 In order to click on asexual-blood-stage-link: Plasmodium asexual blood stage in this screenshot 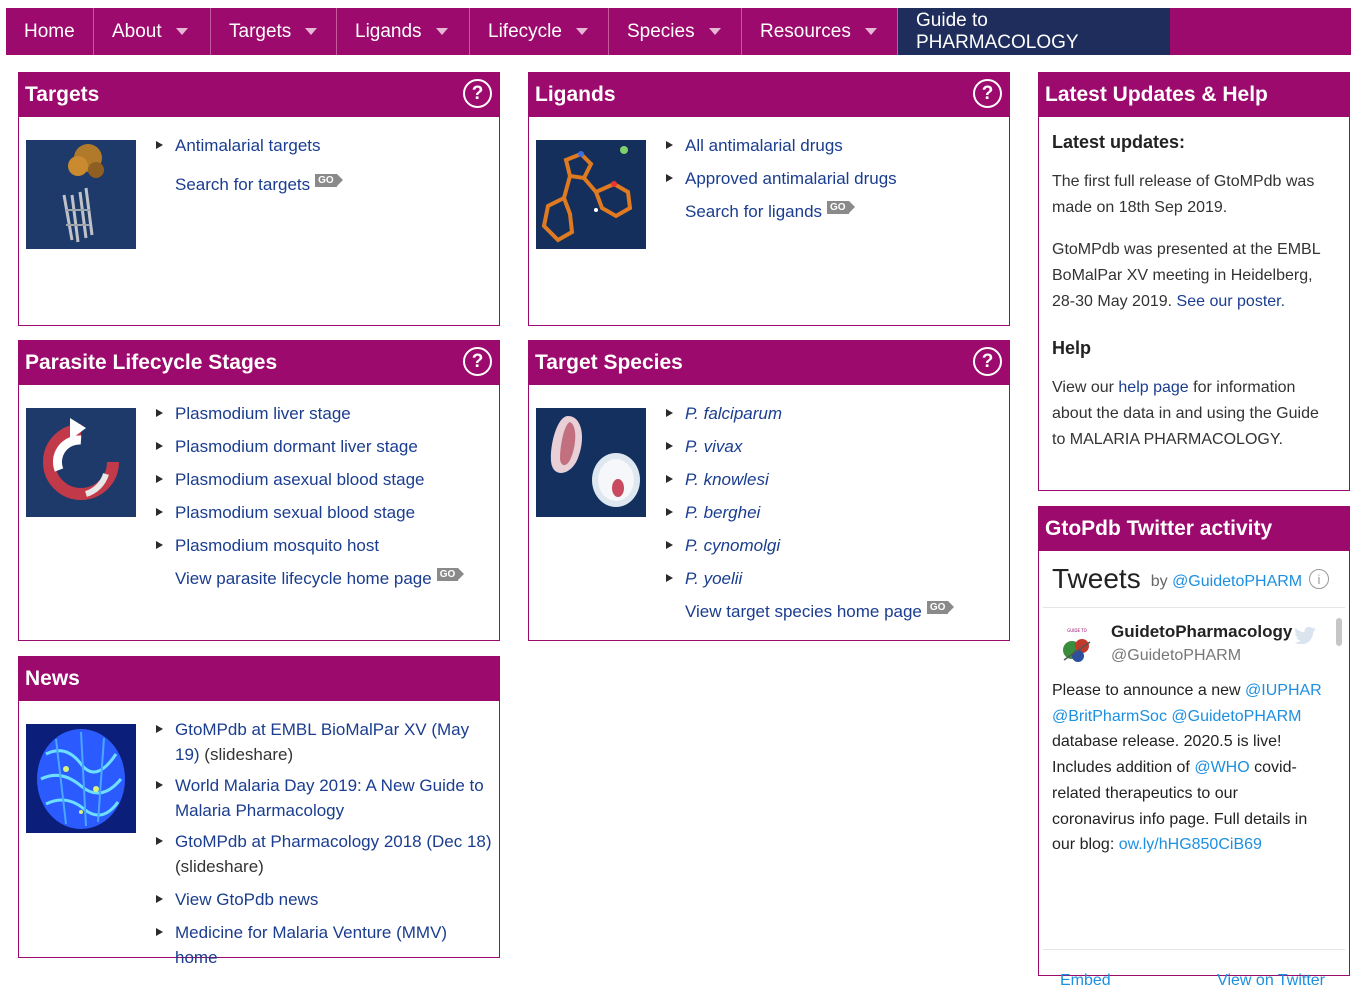, I will do `click(299, 479)`.